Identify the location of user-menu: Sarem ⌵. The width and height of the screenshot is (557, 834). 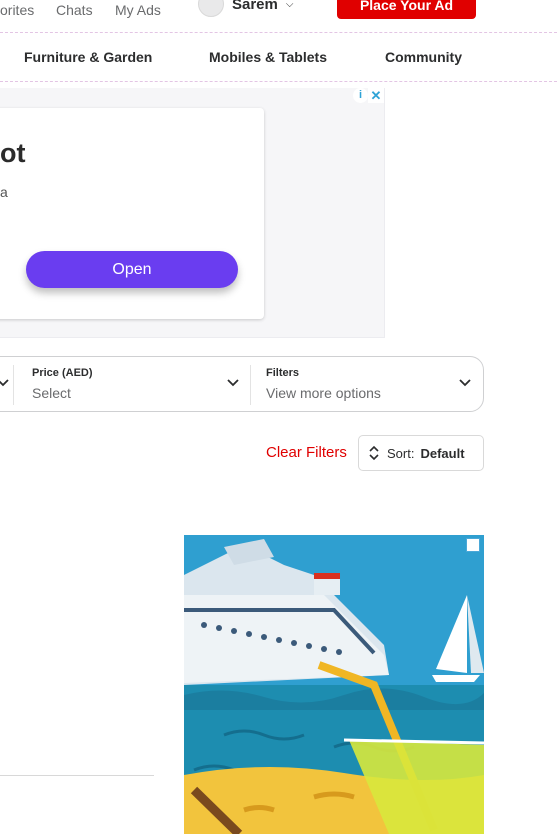
(246, 8).